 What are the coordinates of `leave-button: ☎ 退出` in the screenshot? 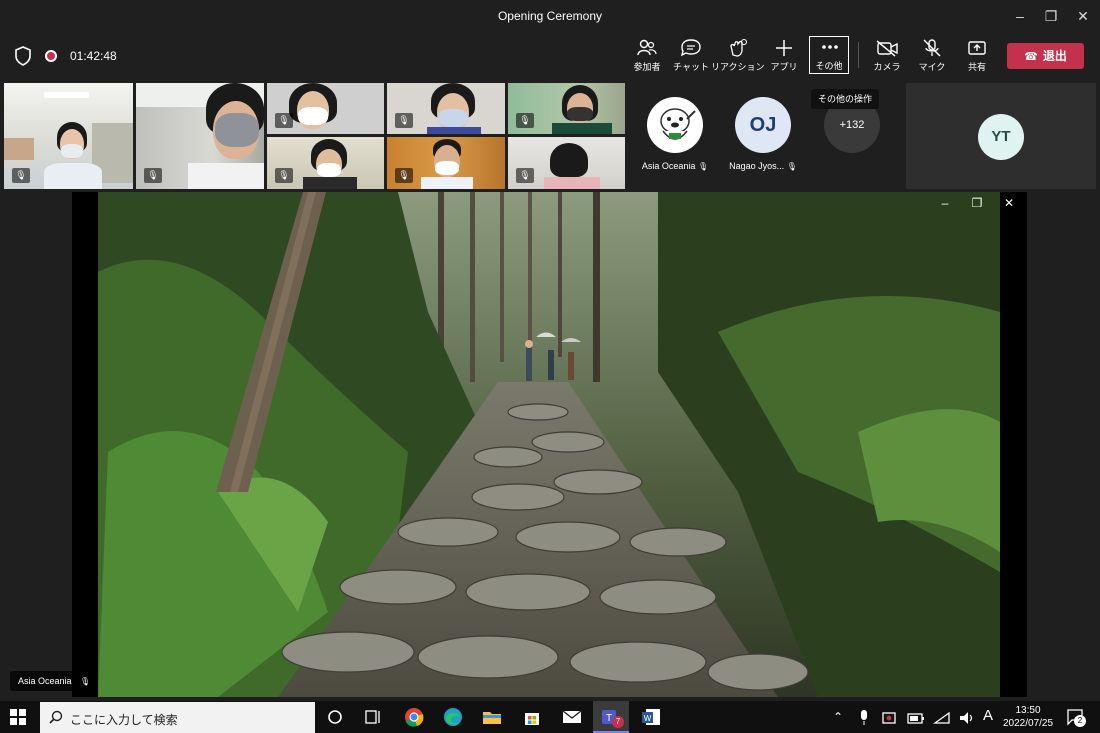 It's located at (1045, 56).